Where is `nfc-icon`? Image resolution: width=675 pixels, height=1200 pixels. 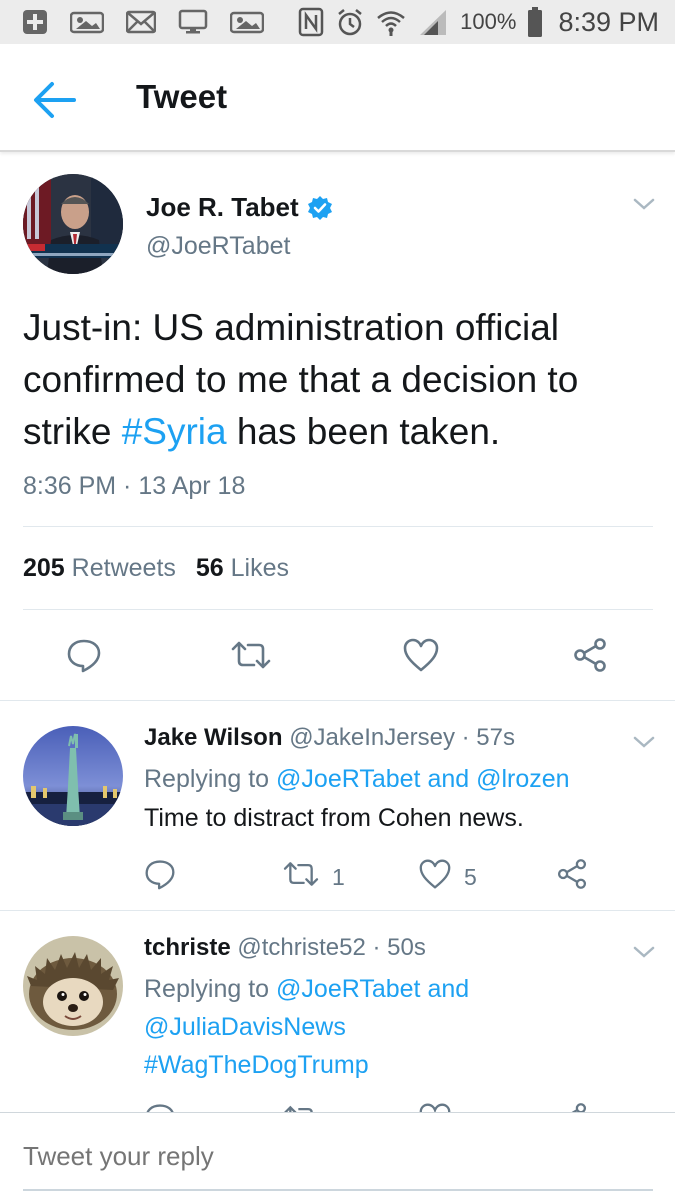 nfc-icon is located at coordinates (311, 22).